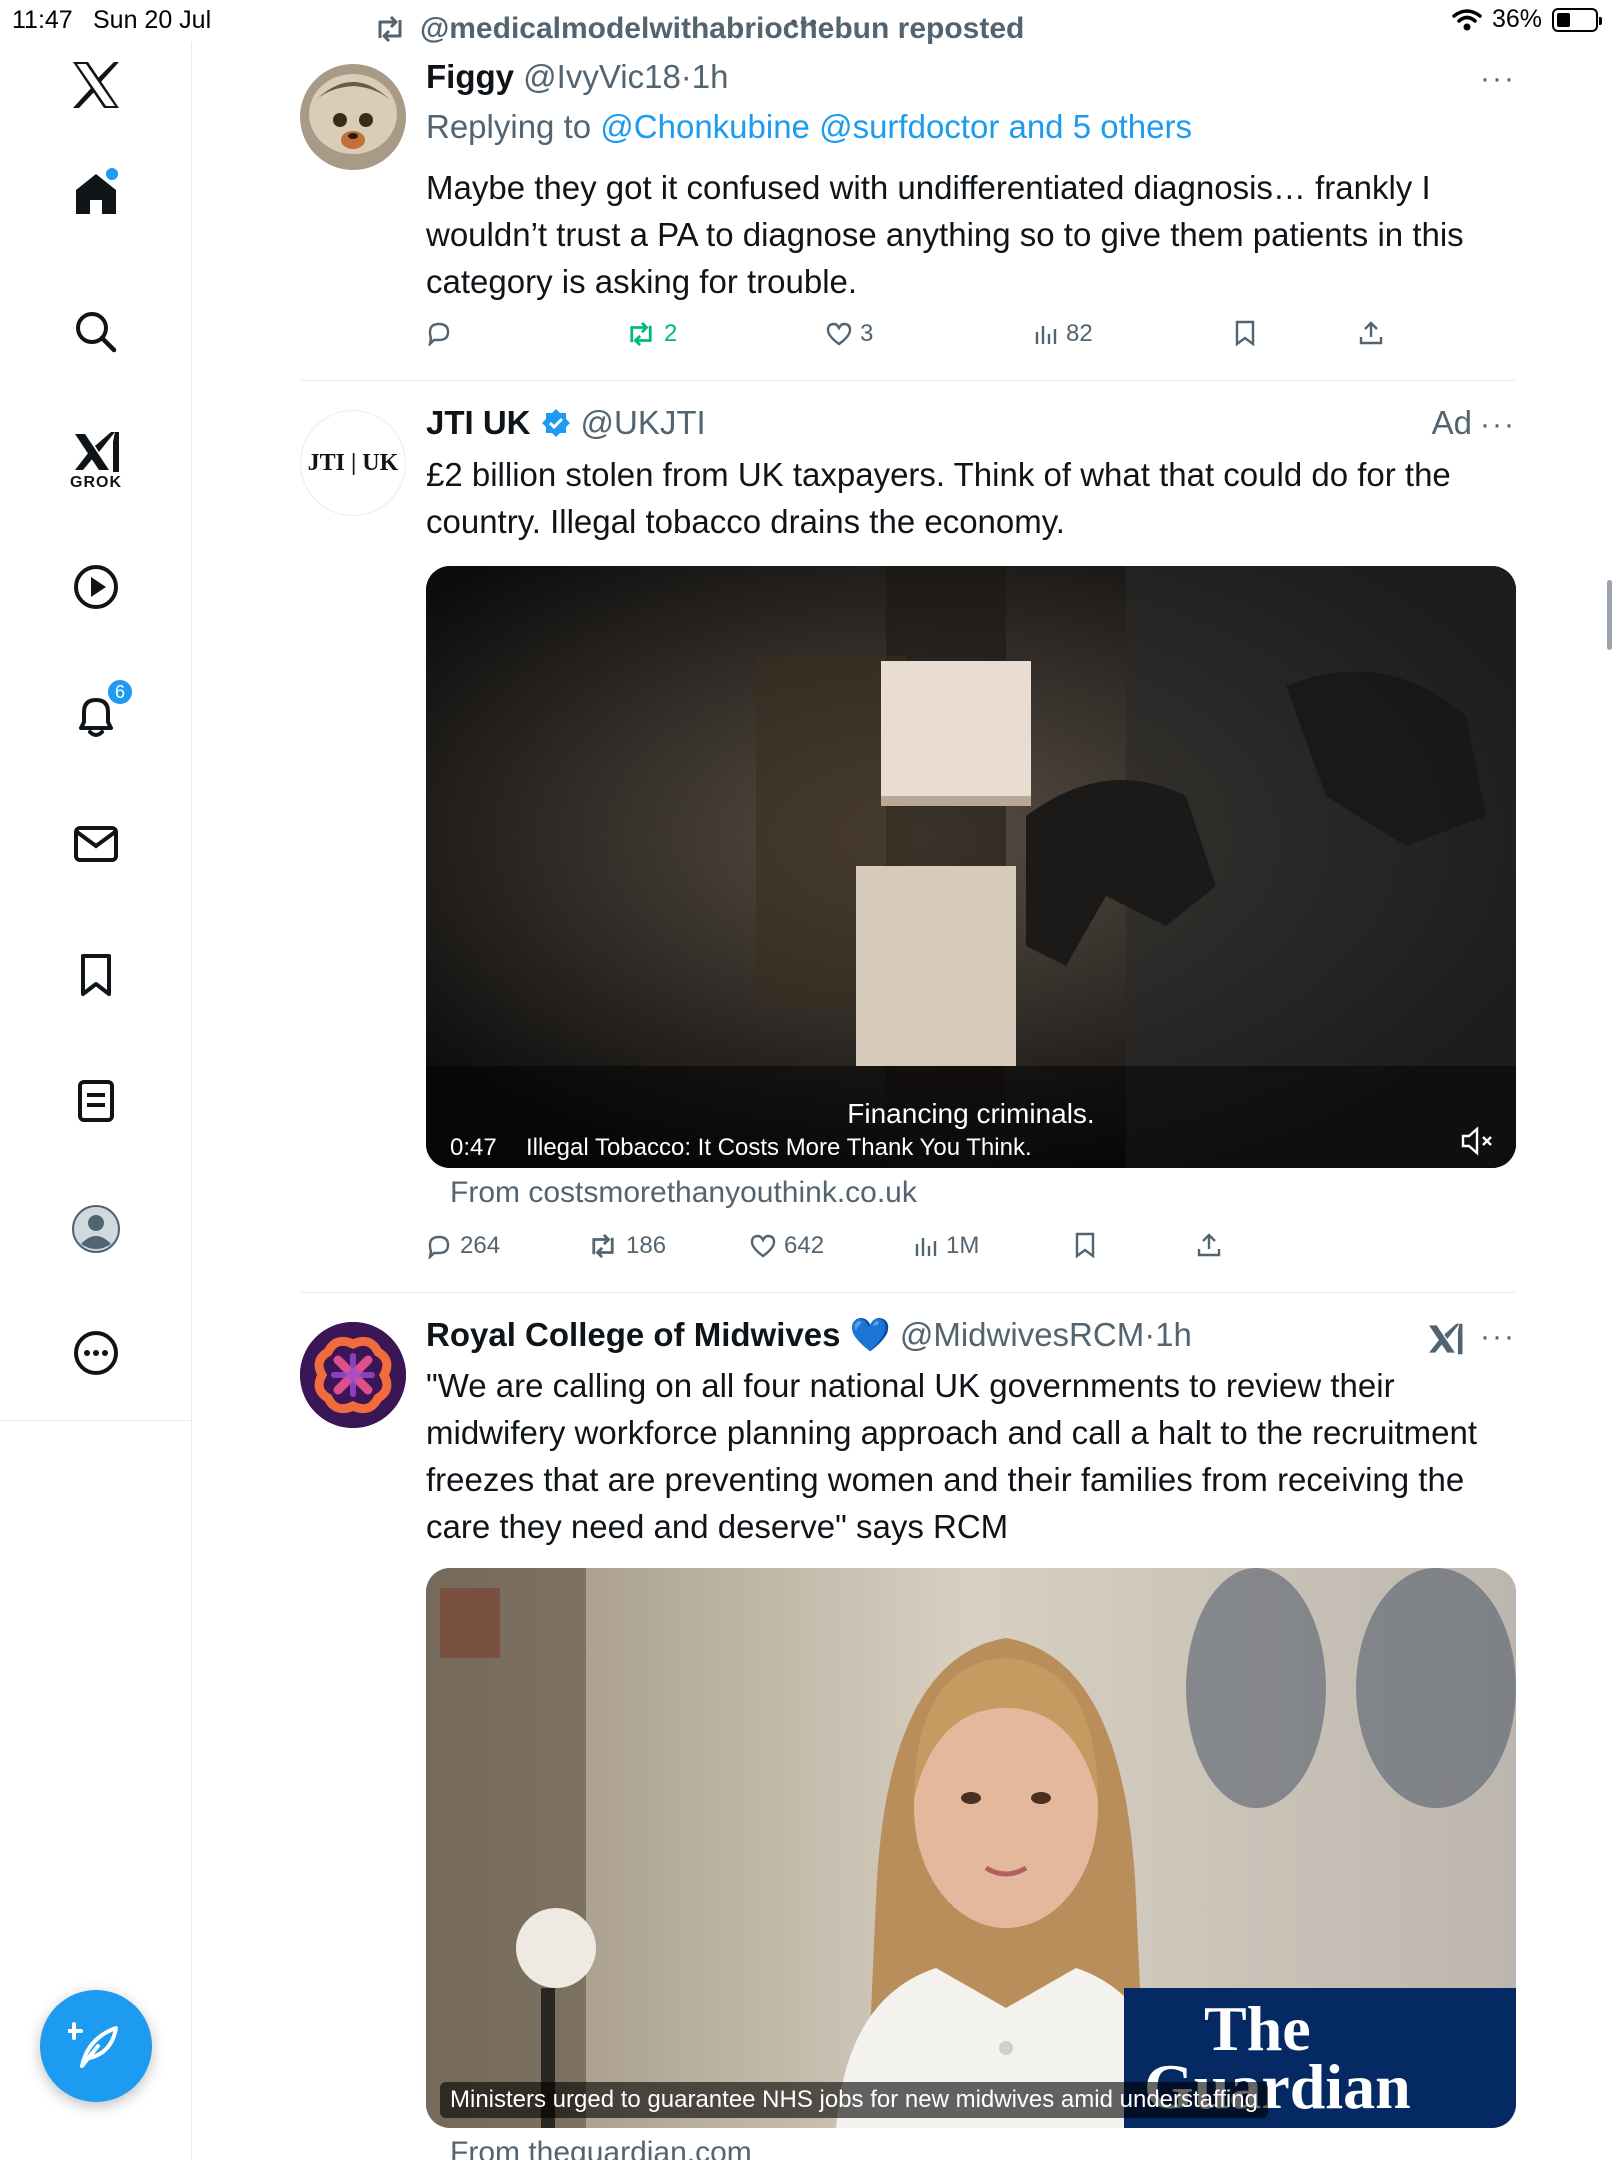 This screenshot has height=2160, width=1620. I want to click on mute-icon, so click(1477, 1141).